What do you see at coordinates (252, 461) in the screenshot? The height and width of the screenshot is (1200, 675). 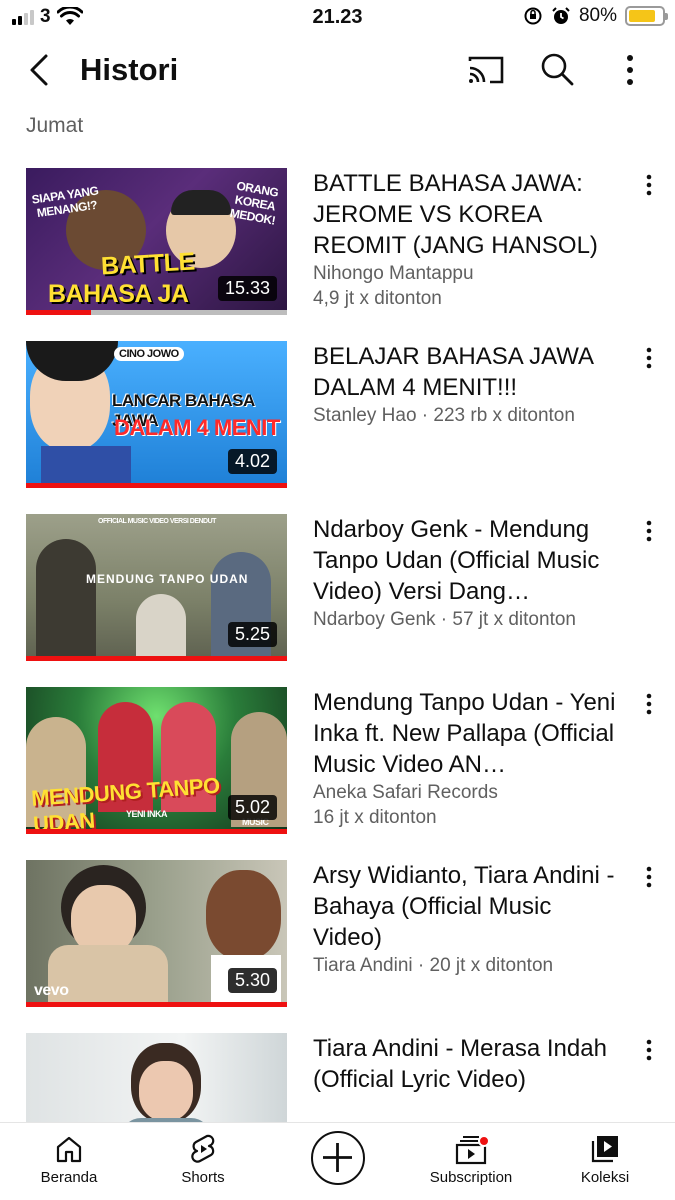 I see `video-duration: 4.02` at bounding box center [252, 461].